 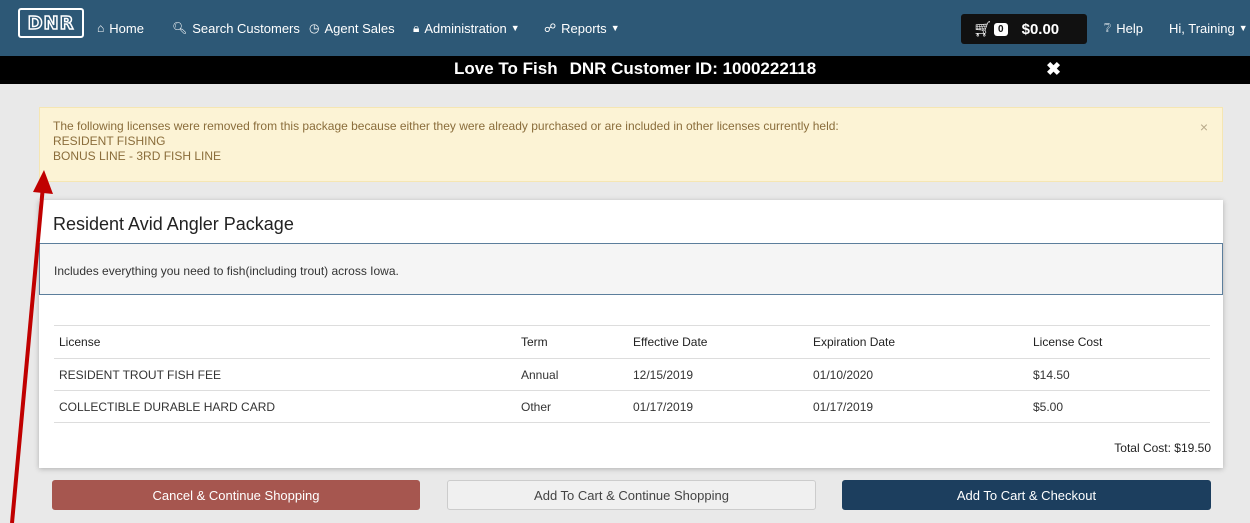 I want to click on cart-button: 🛒︎ 0 $0.00, so click(x=1024, y=29).